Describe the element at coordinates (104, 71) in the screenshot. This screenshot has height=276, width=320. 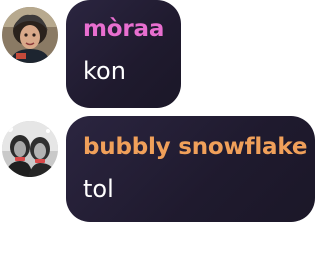
I see `message-text: kon` at that location.